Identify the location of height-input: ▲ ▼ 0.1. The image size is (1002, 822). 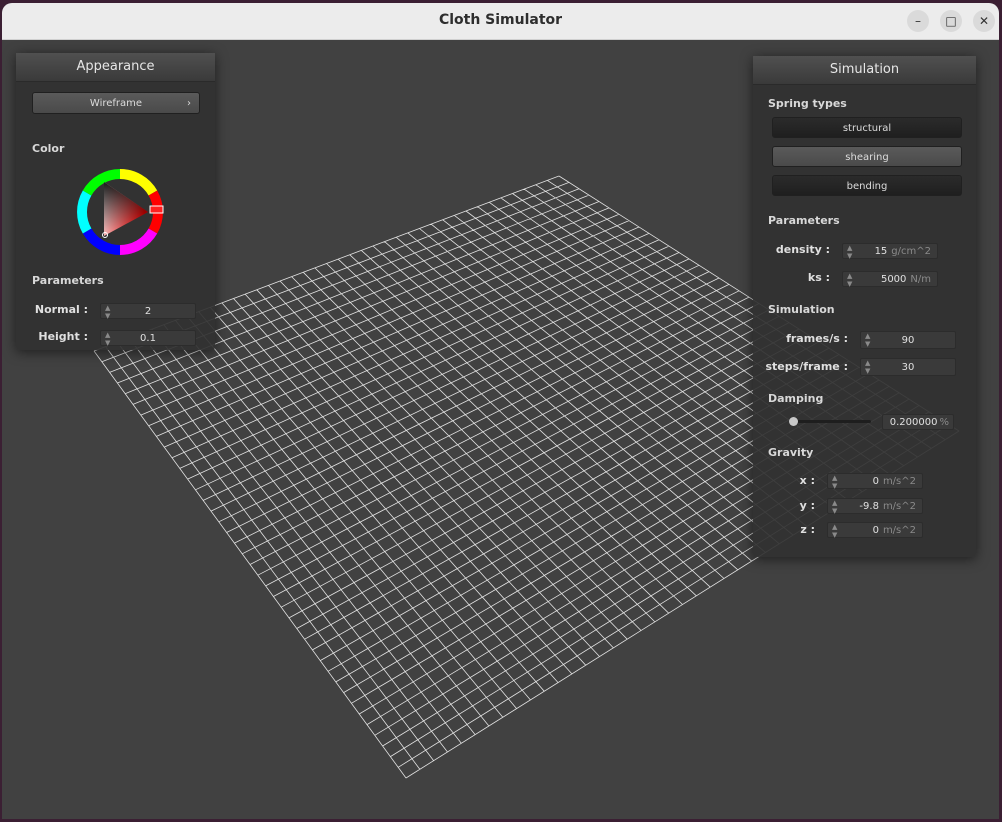
(148, 338).